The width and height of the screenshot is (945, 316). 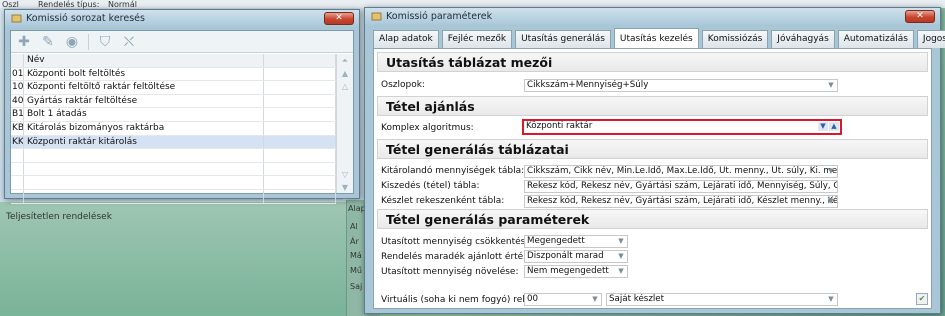 I want to click on add-icon: ✚, so click(x=24, y=42).